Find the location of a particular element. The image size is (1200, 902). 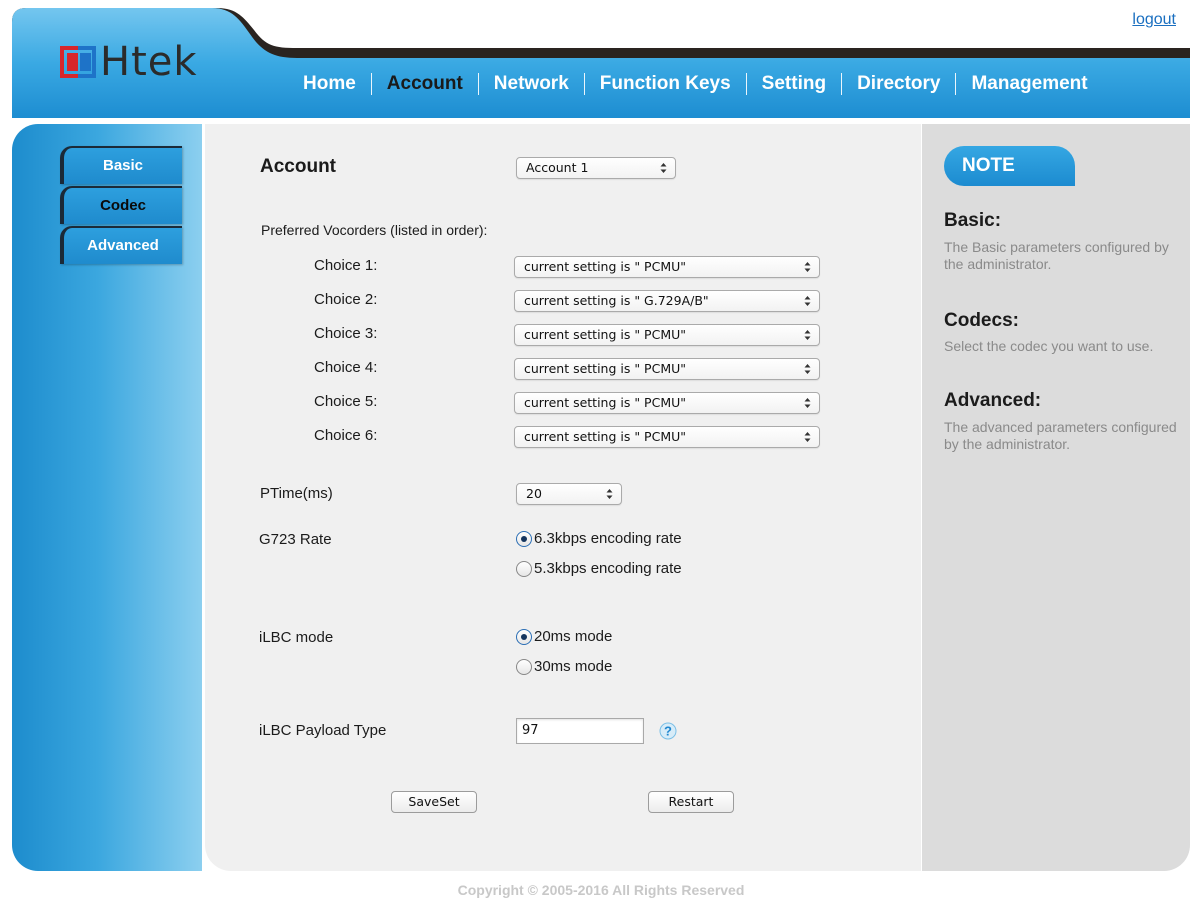

choice-label-4: Choice 4: is located at coordinates (346, 367).